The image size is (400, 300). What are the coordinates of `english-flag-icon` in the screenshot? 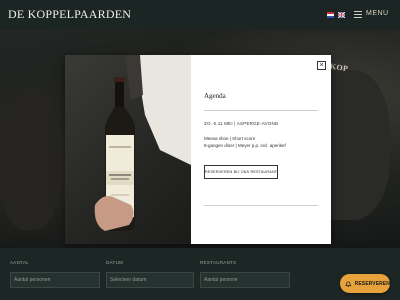 It's located at (341, 15).